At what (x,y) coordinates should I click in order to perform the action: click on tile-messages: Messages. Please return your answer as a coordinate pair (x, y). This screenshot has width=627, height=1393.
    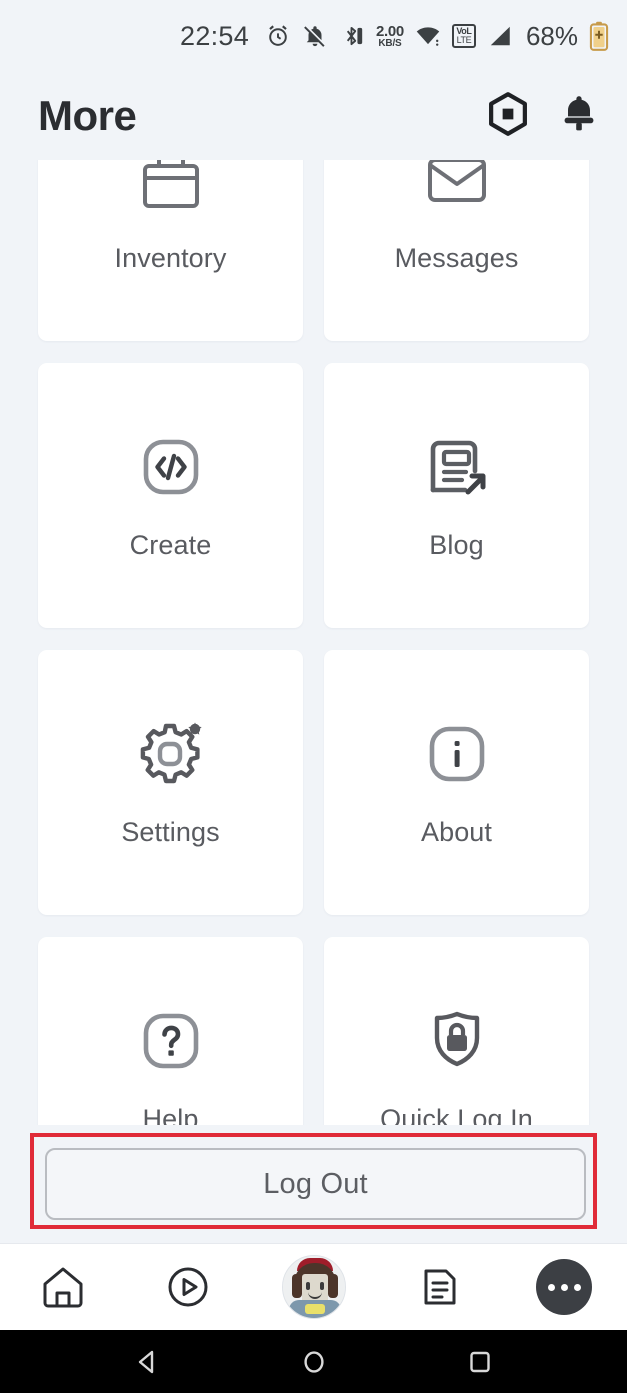
    Looking at the image, I should click on (456, 250).